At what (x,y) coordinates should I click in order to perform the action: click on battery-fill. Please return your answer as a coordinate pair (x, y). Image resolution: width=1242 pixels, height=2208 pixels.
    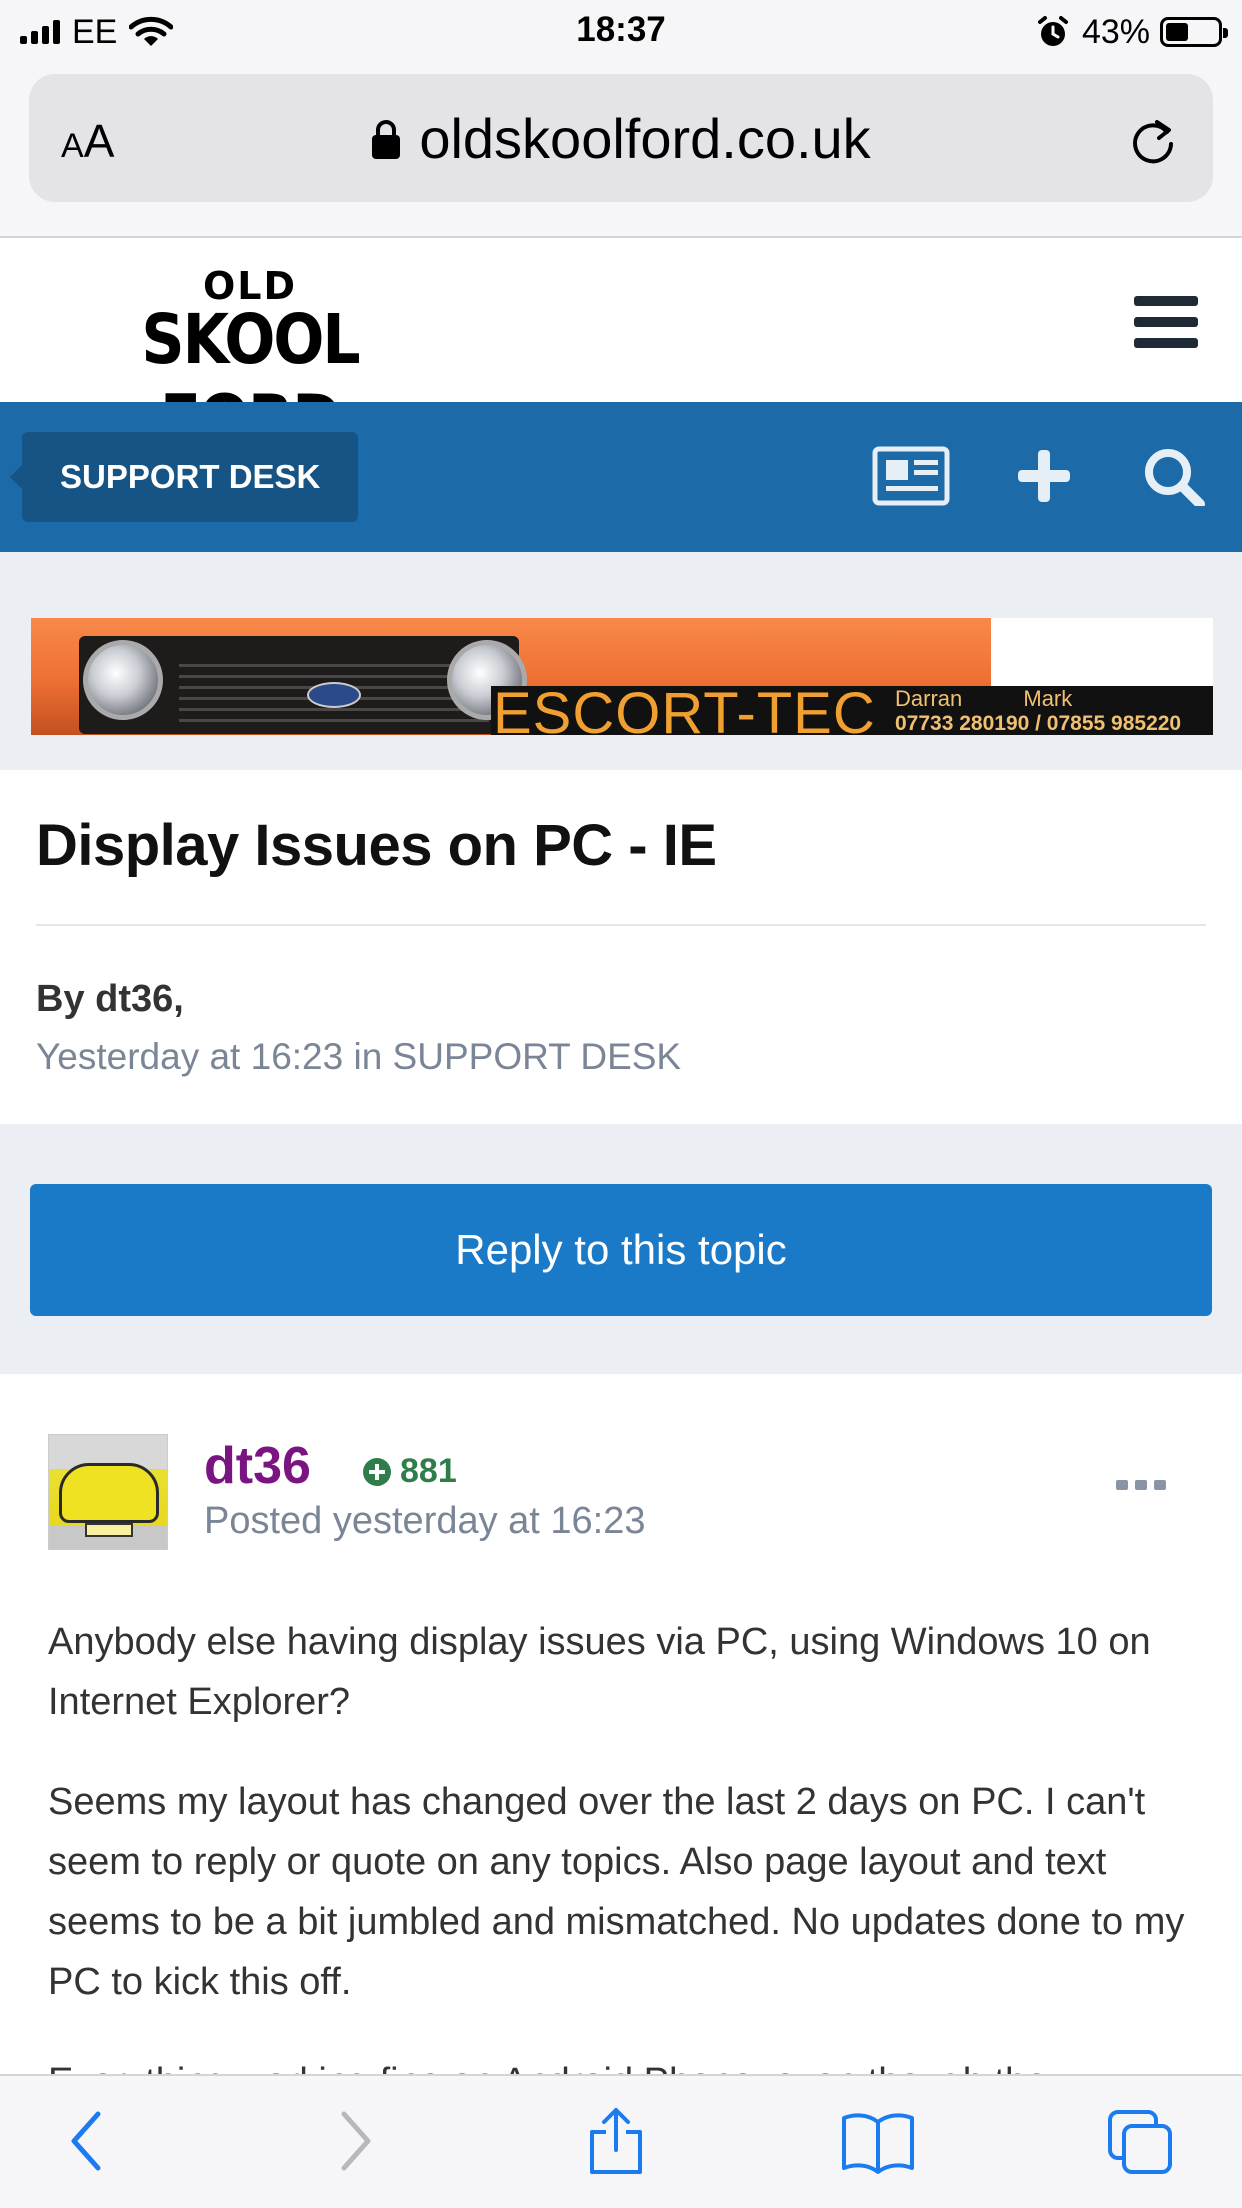
    Looking at the image, I should click on (1177, 32).